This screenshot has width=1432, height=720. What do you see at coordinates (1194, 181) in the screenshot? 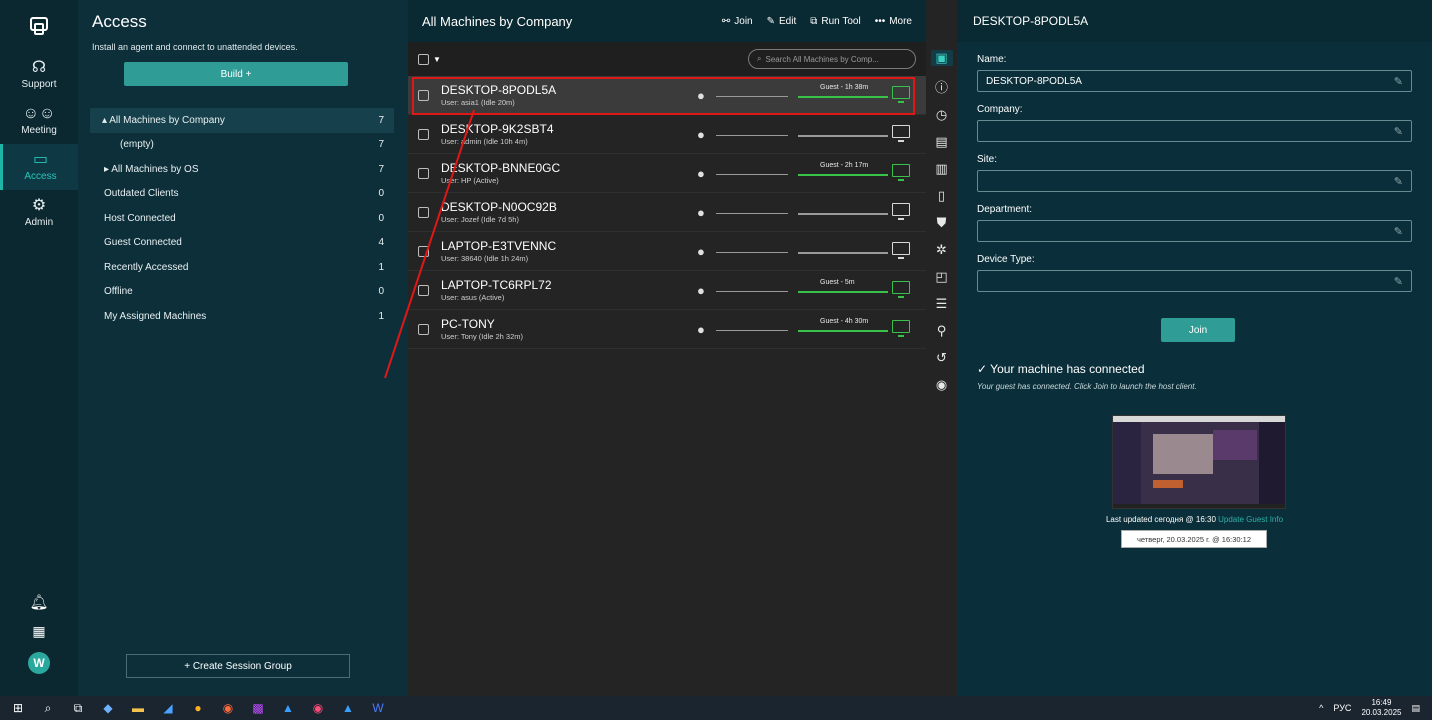
I see `site-field: ✎` at bounding box center [1194, 181].